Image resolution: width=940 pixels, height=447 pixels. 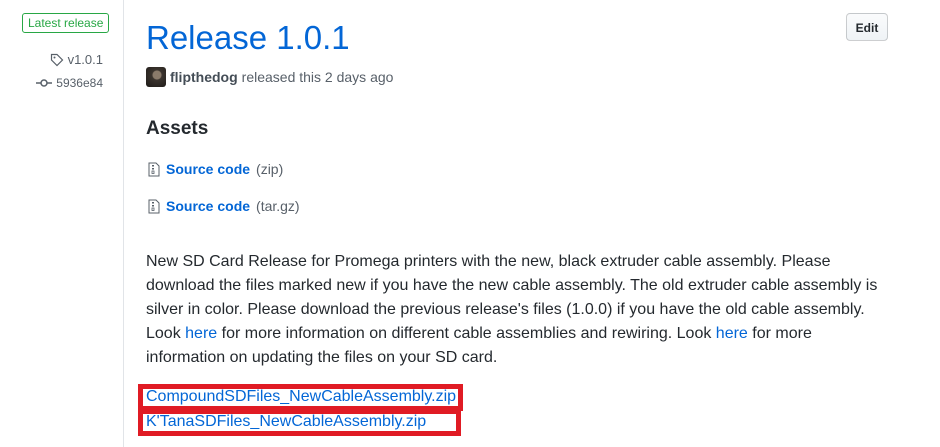 What do you see at coordinates (317, 77) in the screenshot?
I see `released-text: released this 2 days ago` at bounding box center [317, 77].